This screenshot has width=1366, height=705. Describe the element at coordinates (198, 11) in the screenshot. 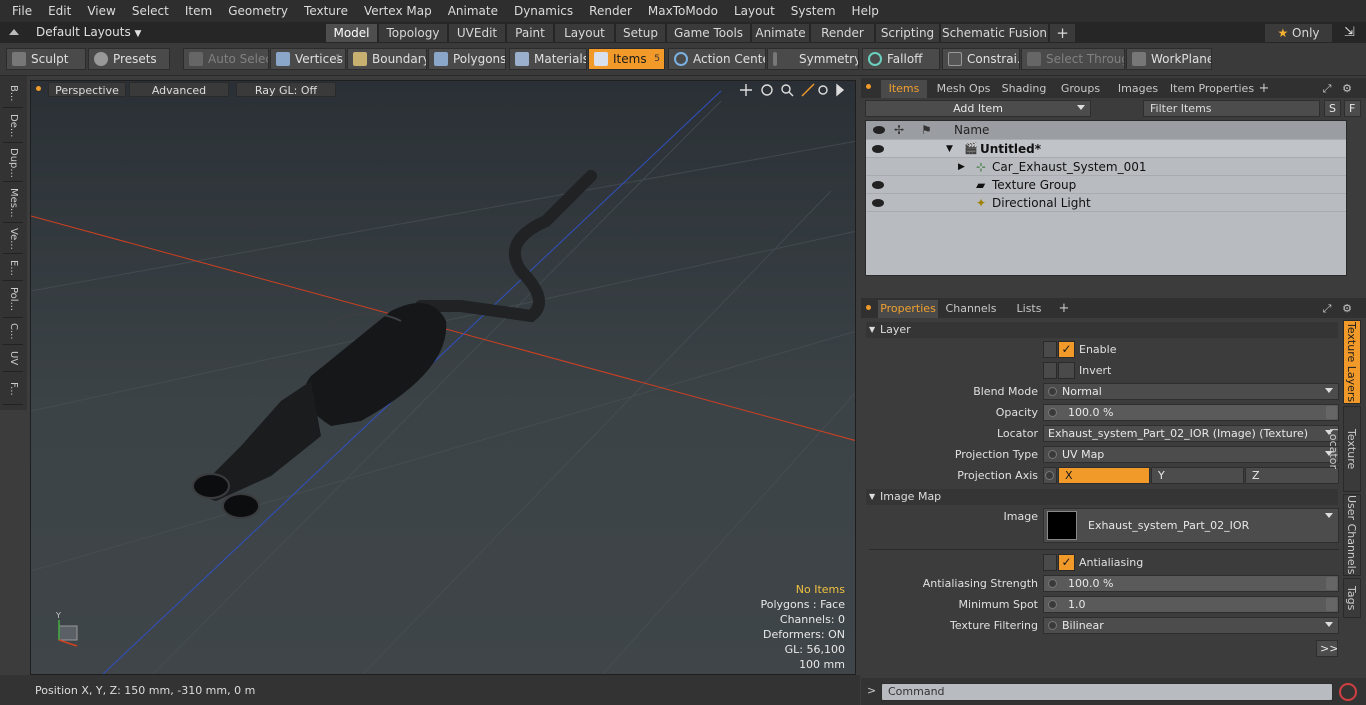

I see `menu-item: Item` at that location.